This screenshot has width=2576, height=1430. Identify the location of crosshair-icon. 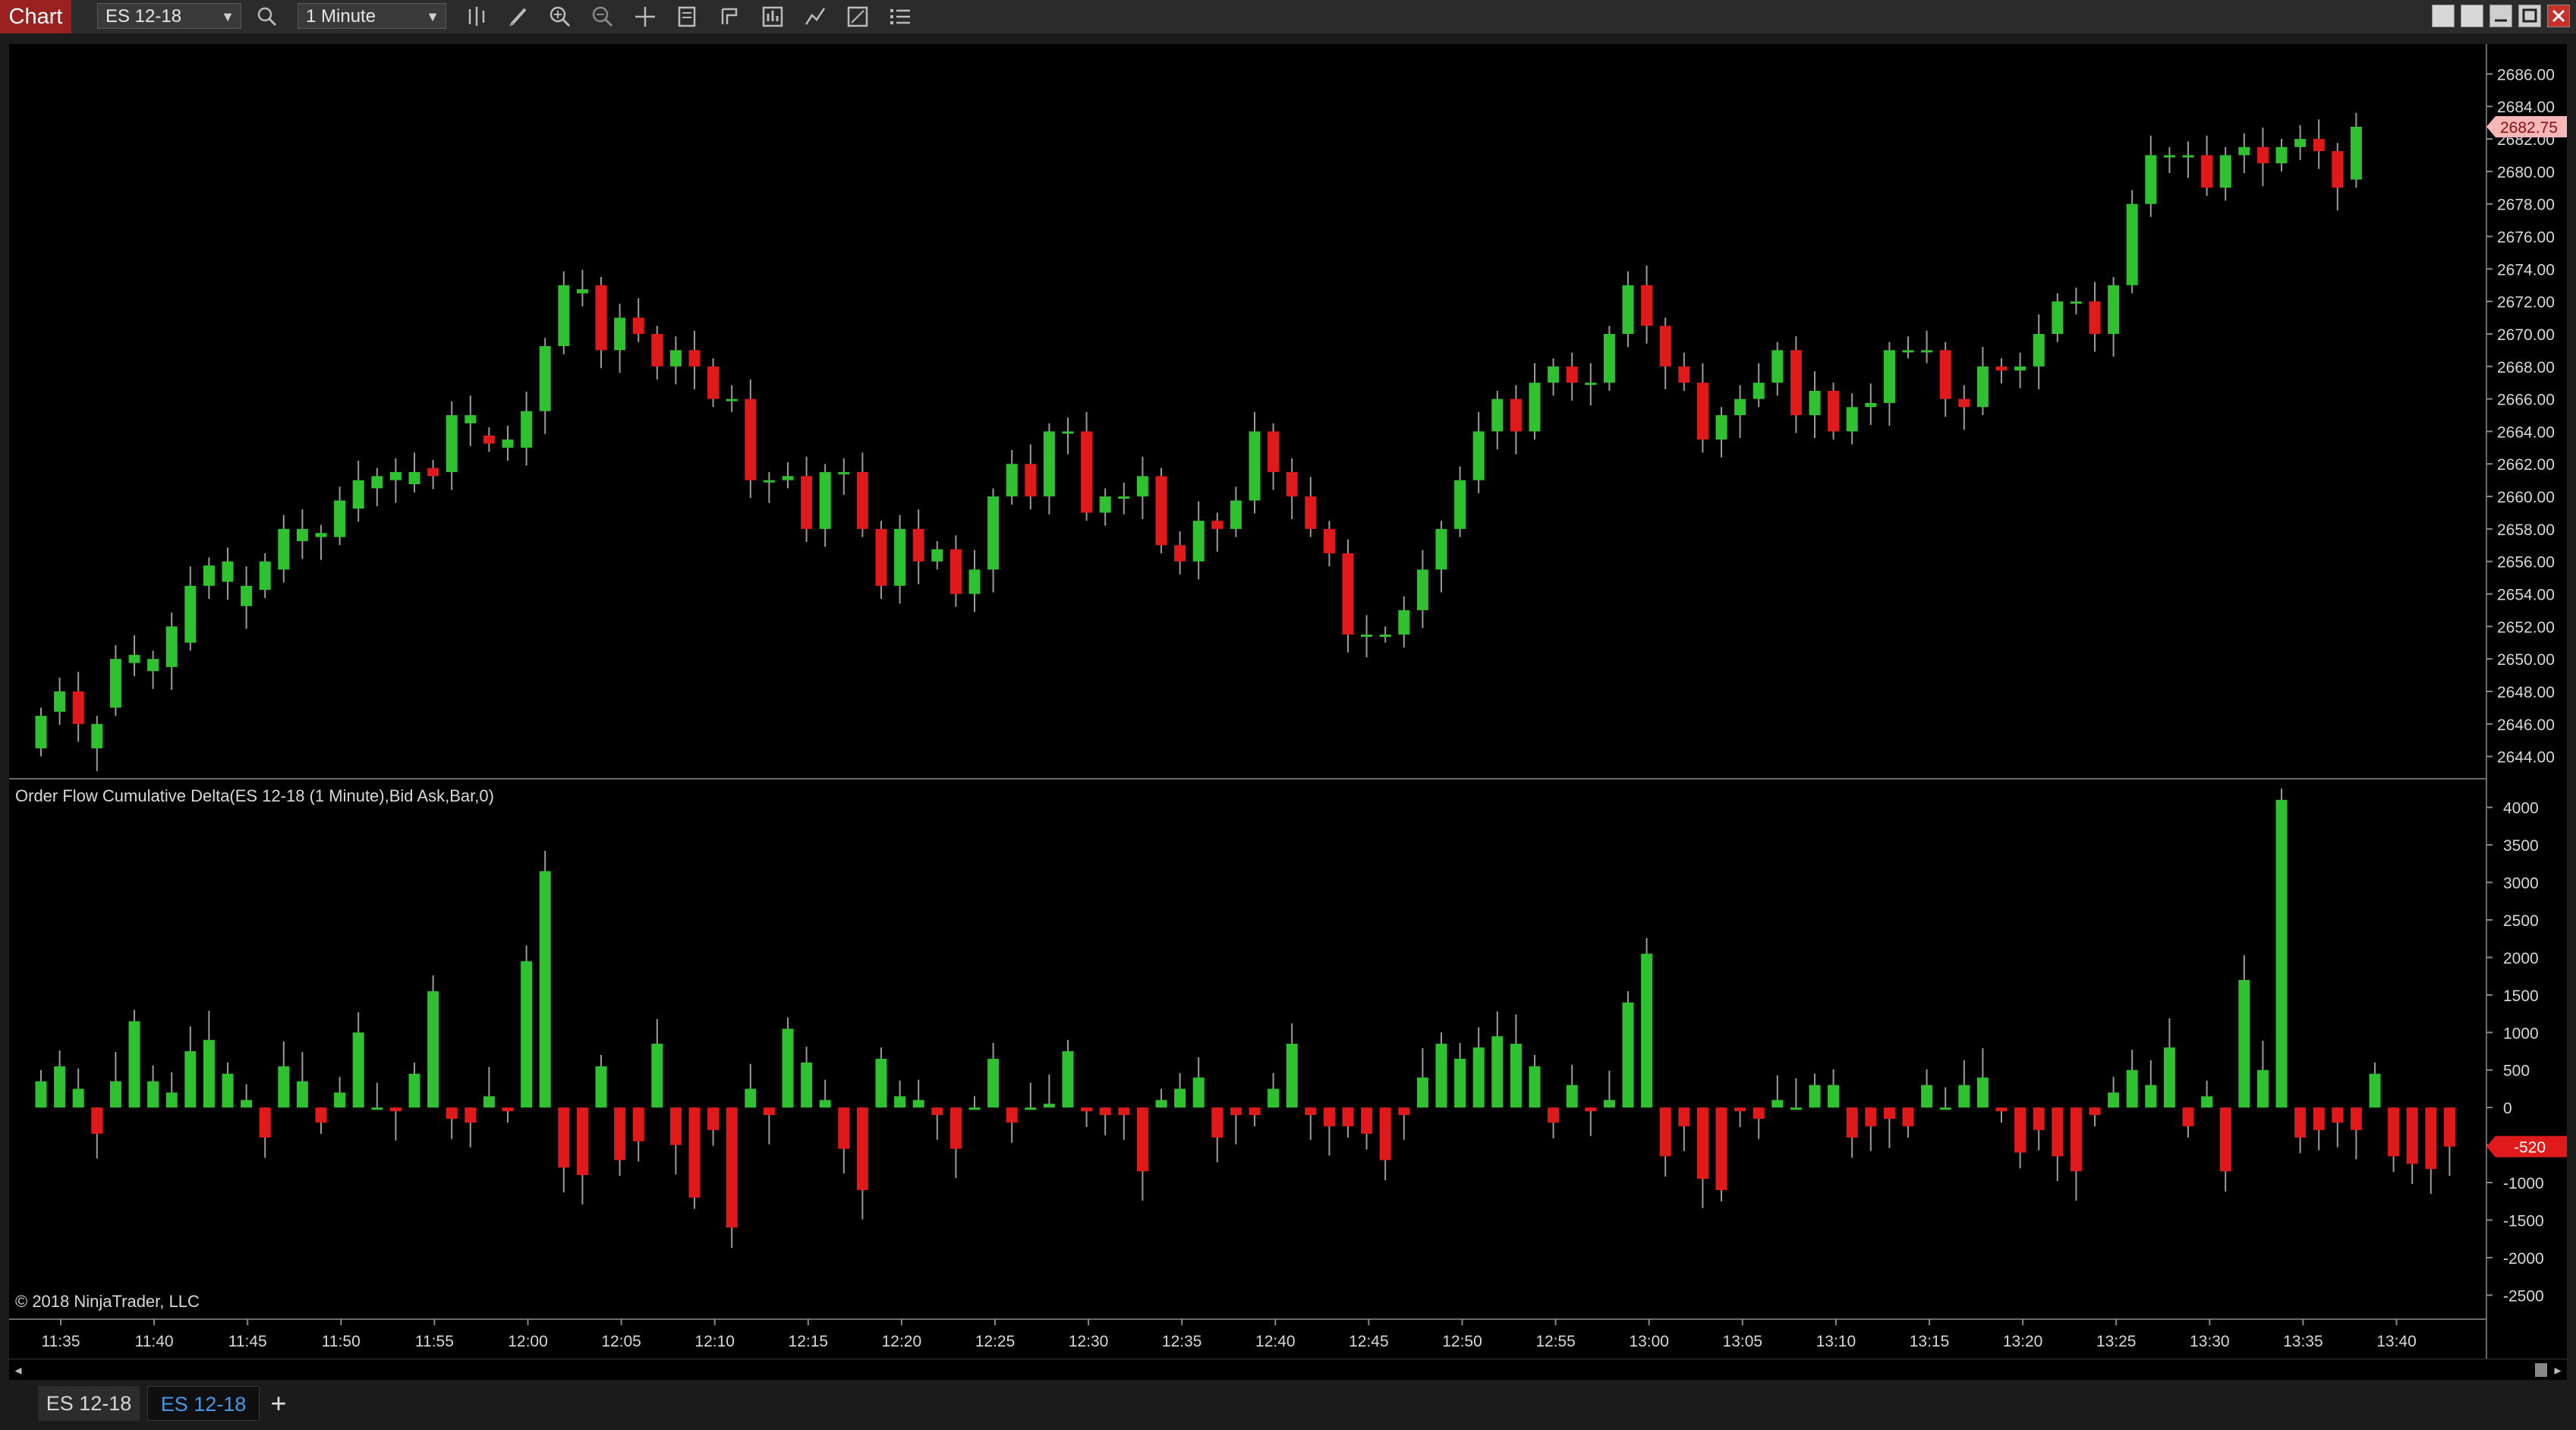
(645, 17).